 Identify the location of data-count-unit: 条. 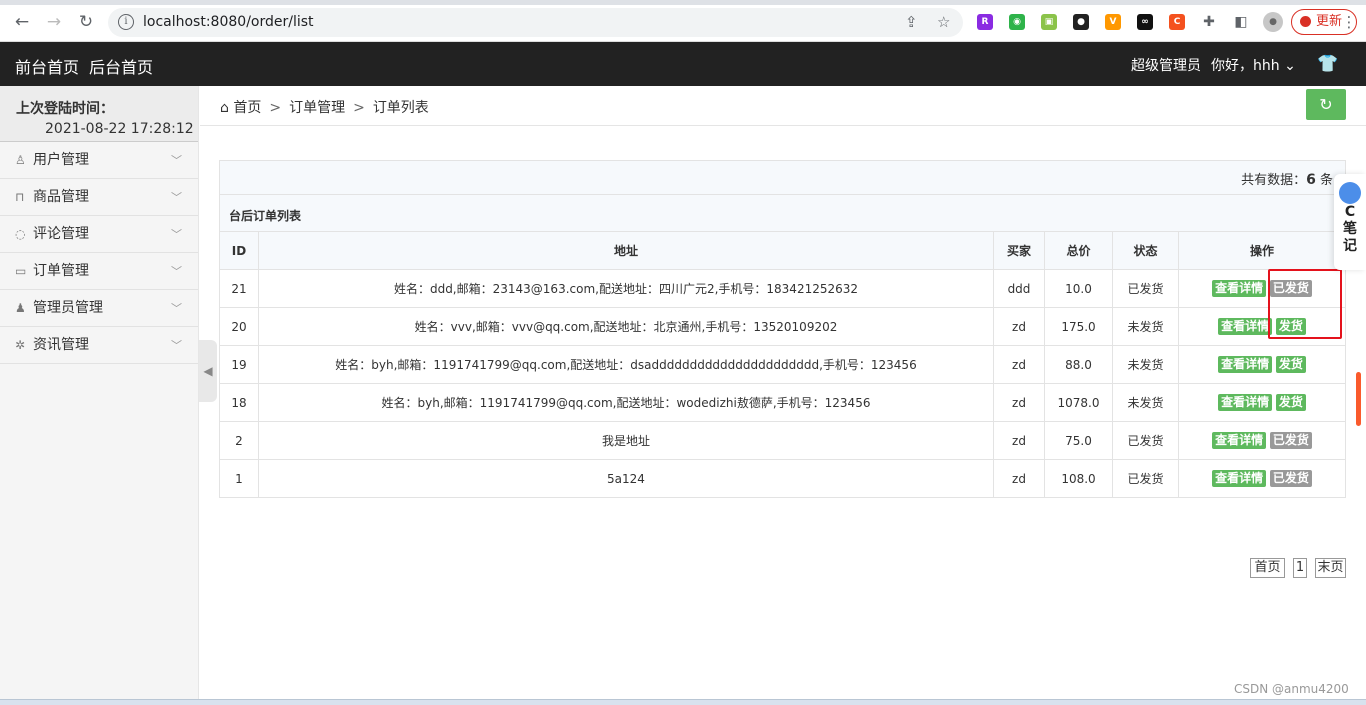
(1326, 180).